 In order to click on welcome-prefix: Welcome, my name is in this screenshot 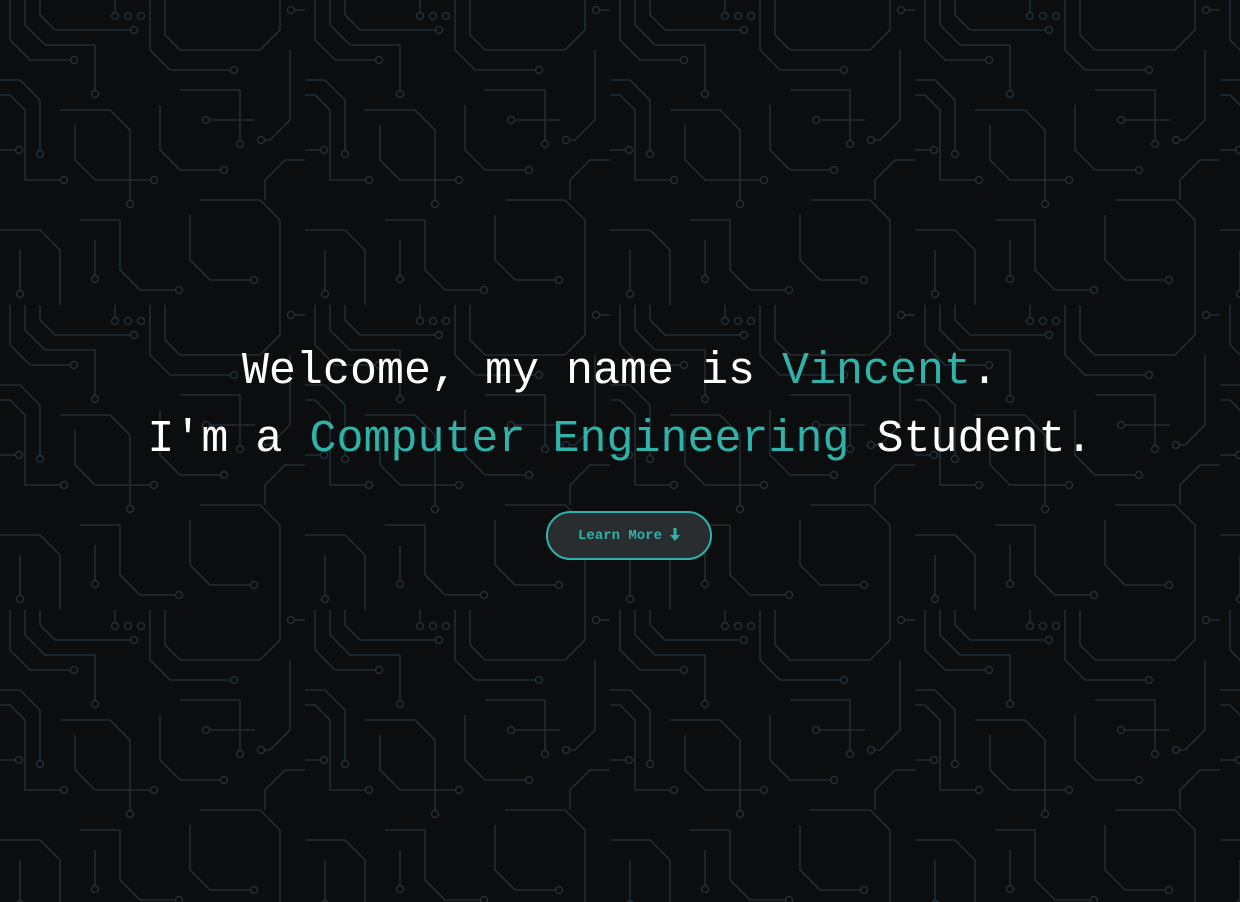, I will do `click(512, 371)`.